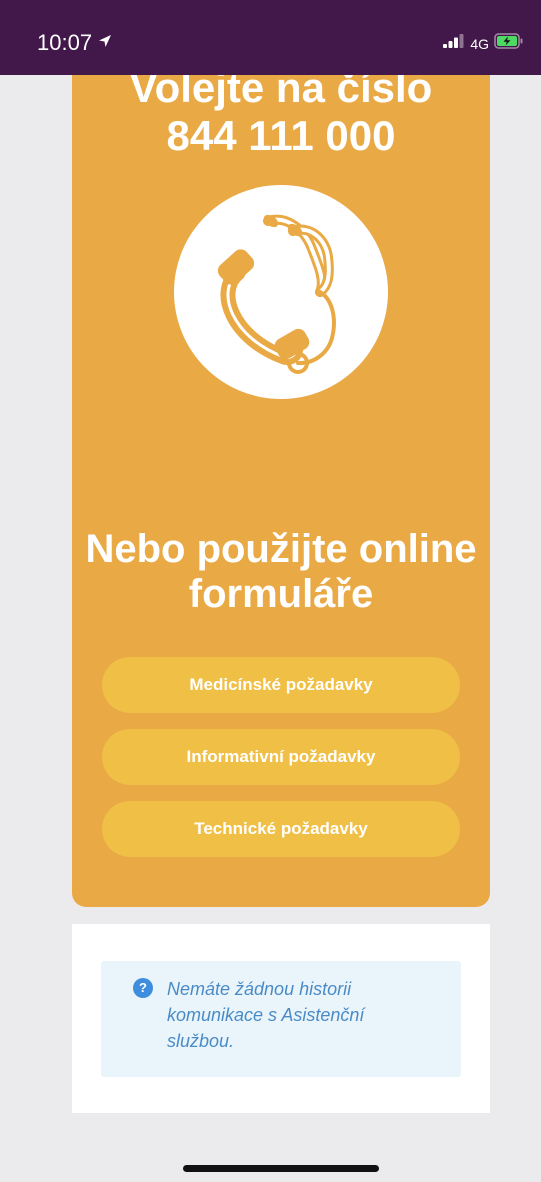 The height and width of the screenshot is (1182, 541). I want to click on forms-heading: Nebo použijte online formuláře, so click(281, 571).